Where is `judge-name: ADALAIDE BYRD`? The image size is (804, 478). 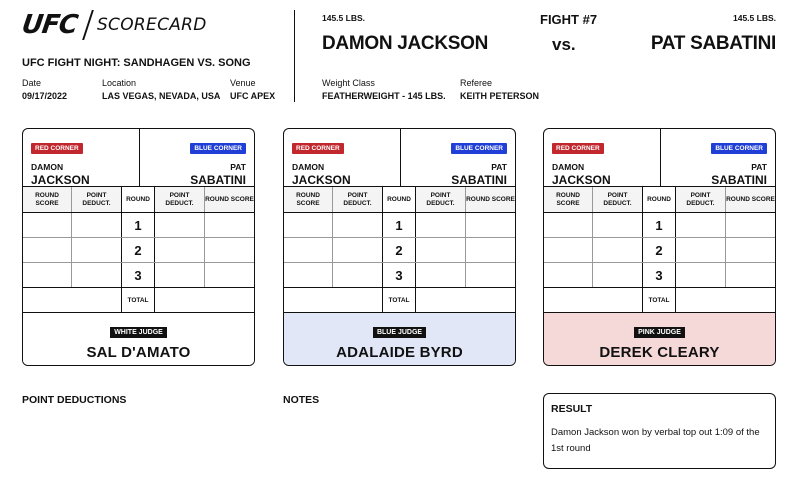
judge-name: ADALAIDE BYRD is located at coordinates (399, 352).